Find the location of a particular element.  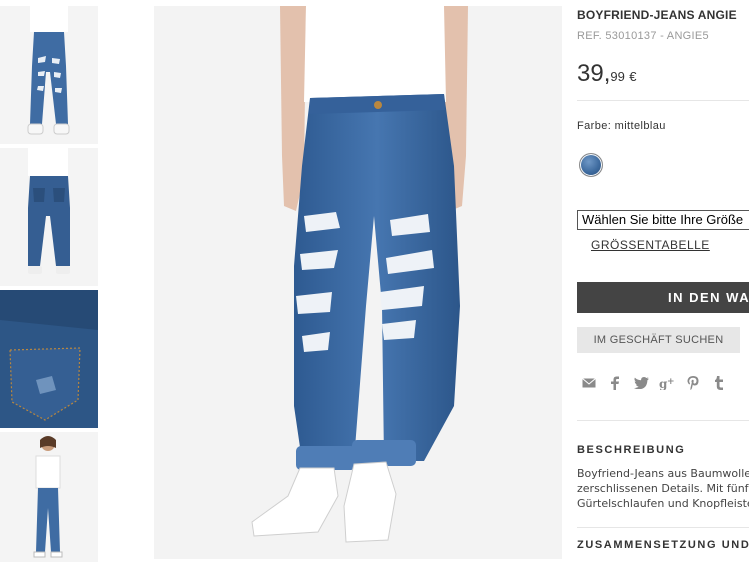

thumbnail-full-body is located at coordinates (49, 497).